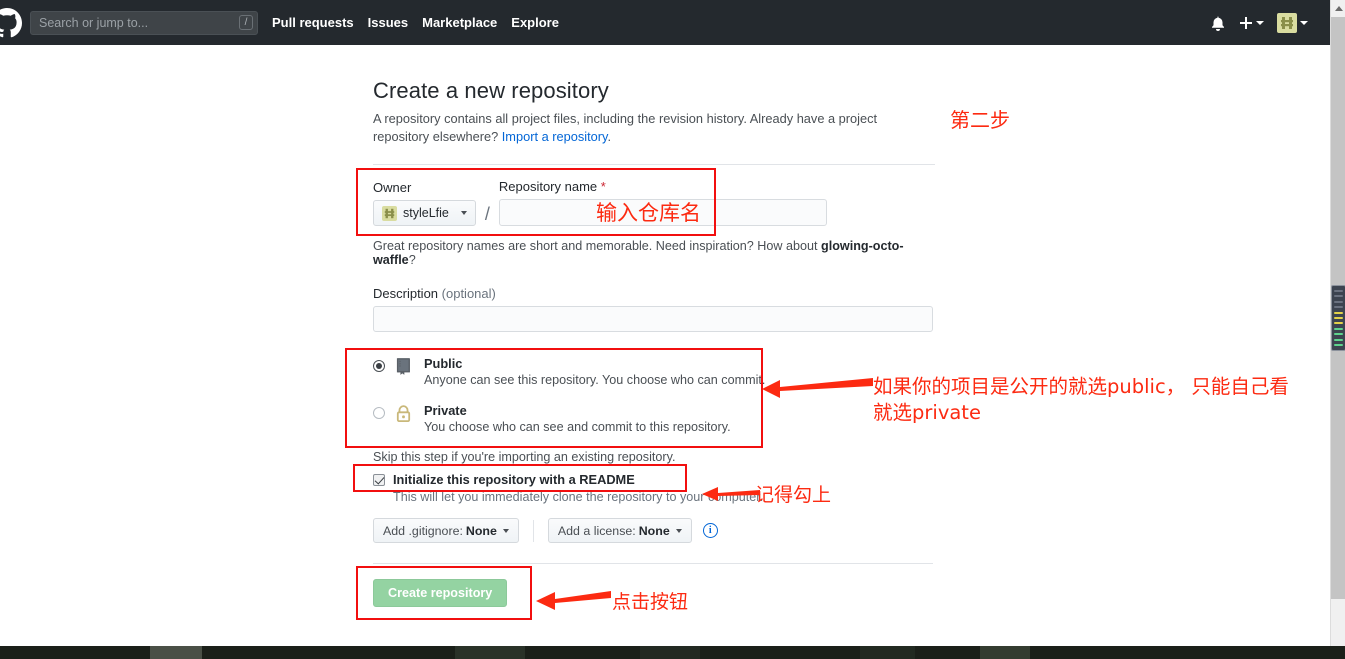 This screenshot has height=659, width=1345. Describe the element at coordinates (313, 22) in the screenshot. I see `nav-pull-requests: Pull requests` at that location.